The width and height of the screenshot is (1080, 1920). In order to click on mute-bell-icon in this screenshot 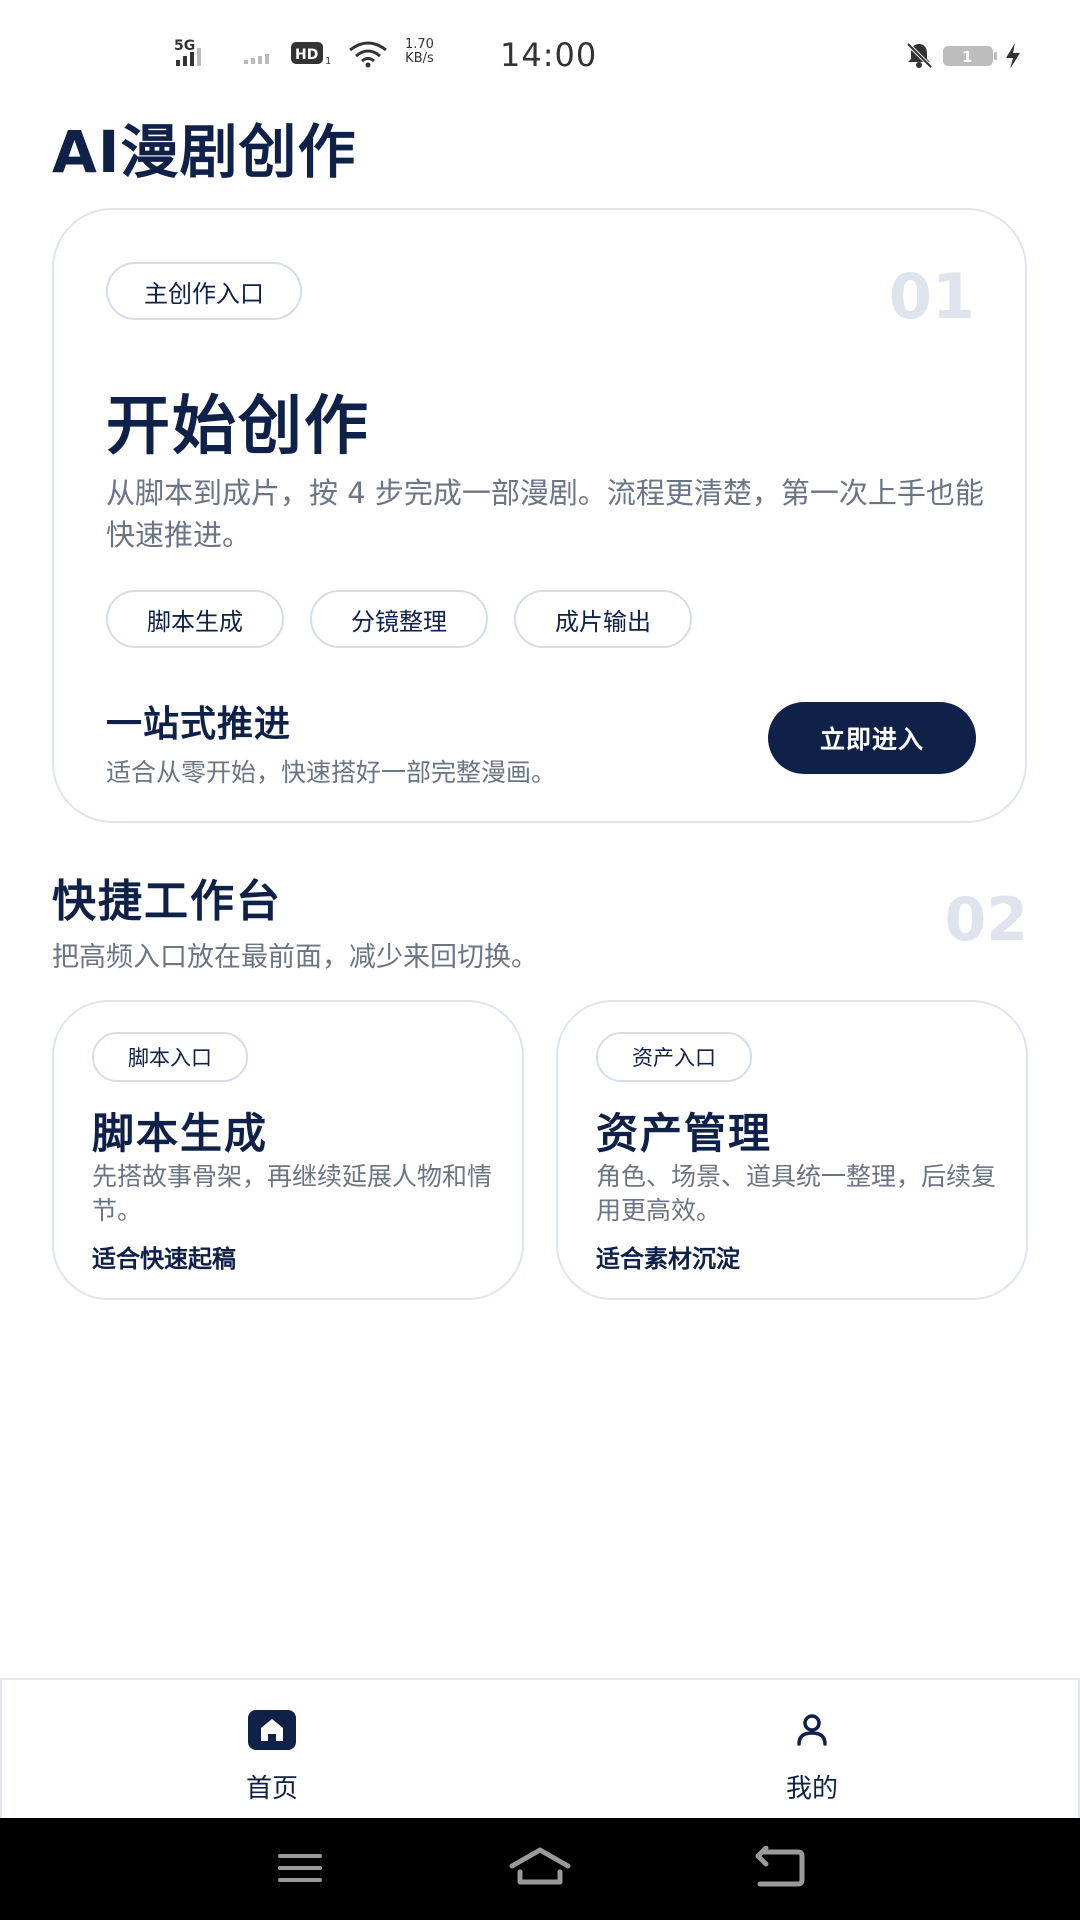, I will do `click(919, 57)`.